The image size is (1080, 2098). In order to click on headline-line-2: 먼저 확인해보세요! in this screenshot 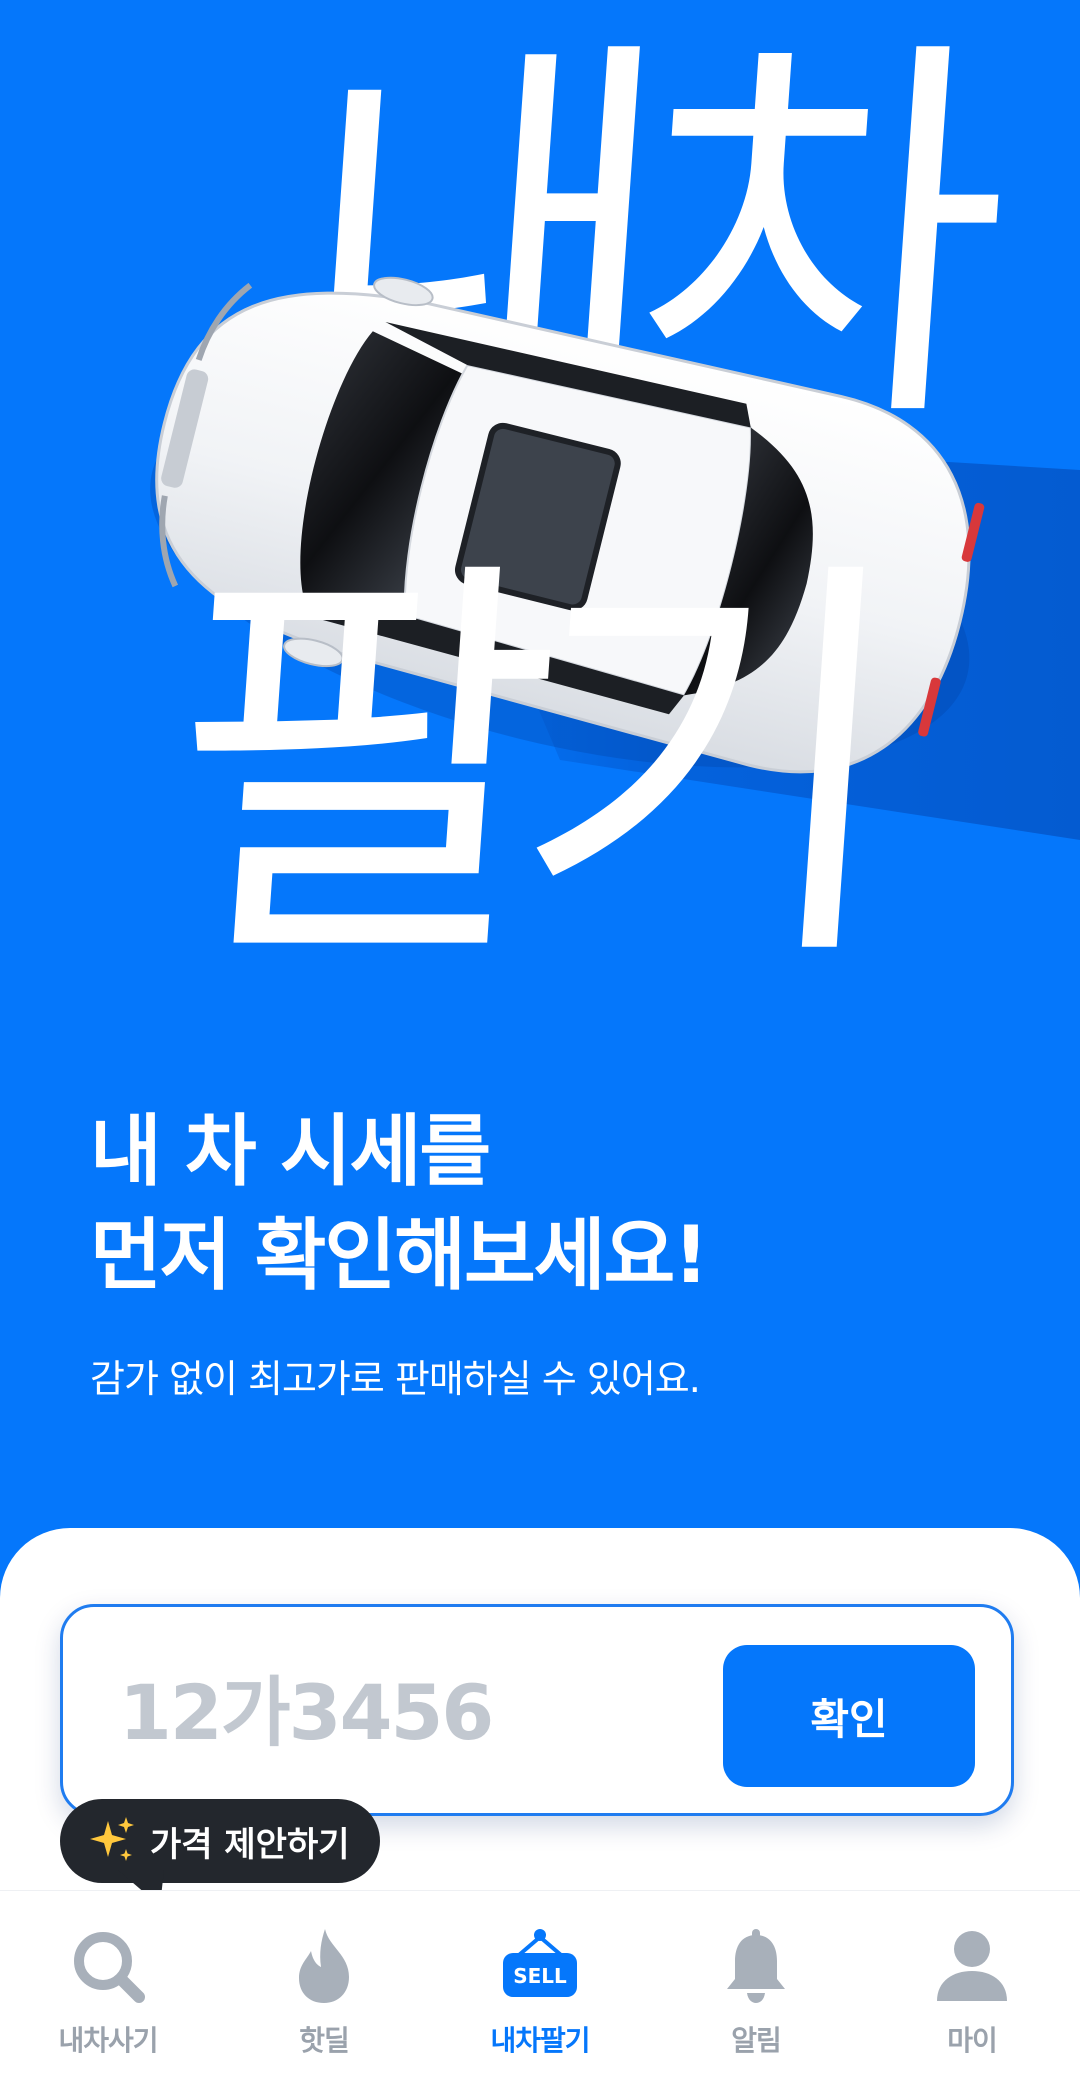, I will do `click(399, 1256)`.